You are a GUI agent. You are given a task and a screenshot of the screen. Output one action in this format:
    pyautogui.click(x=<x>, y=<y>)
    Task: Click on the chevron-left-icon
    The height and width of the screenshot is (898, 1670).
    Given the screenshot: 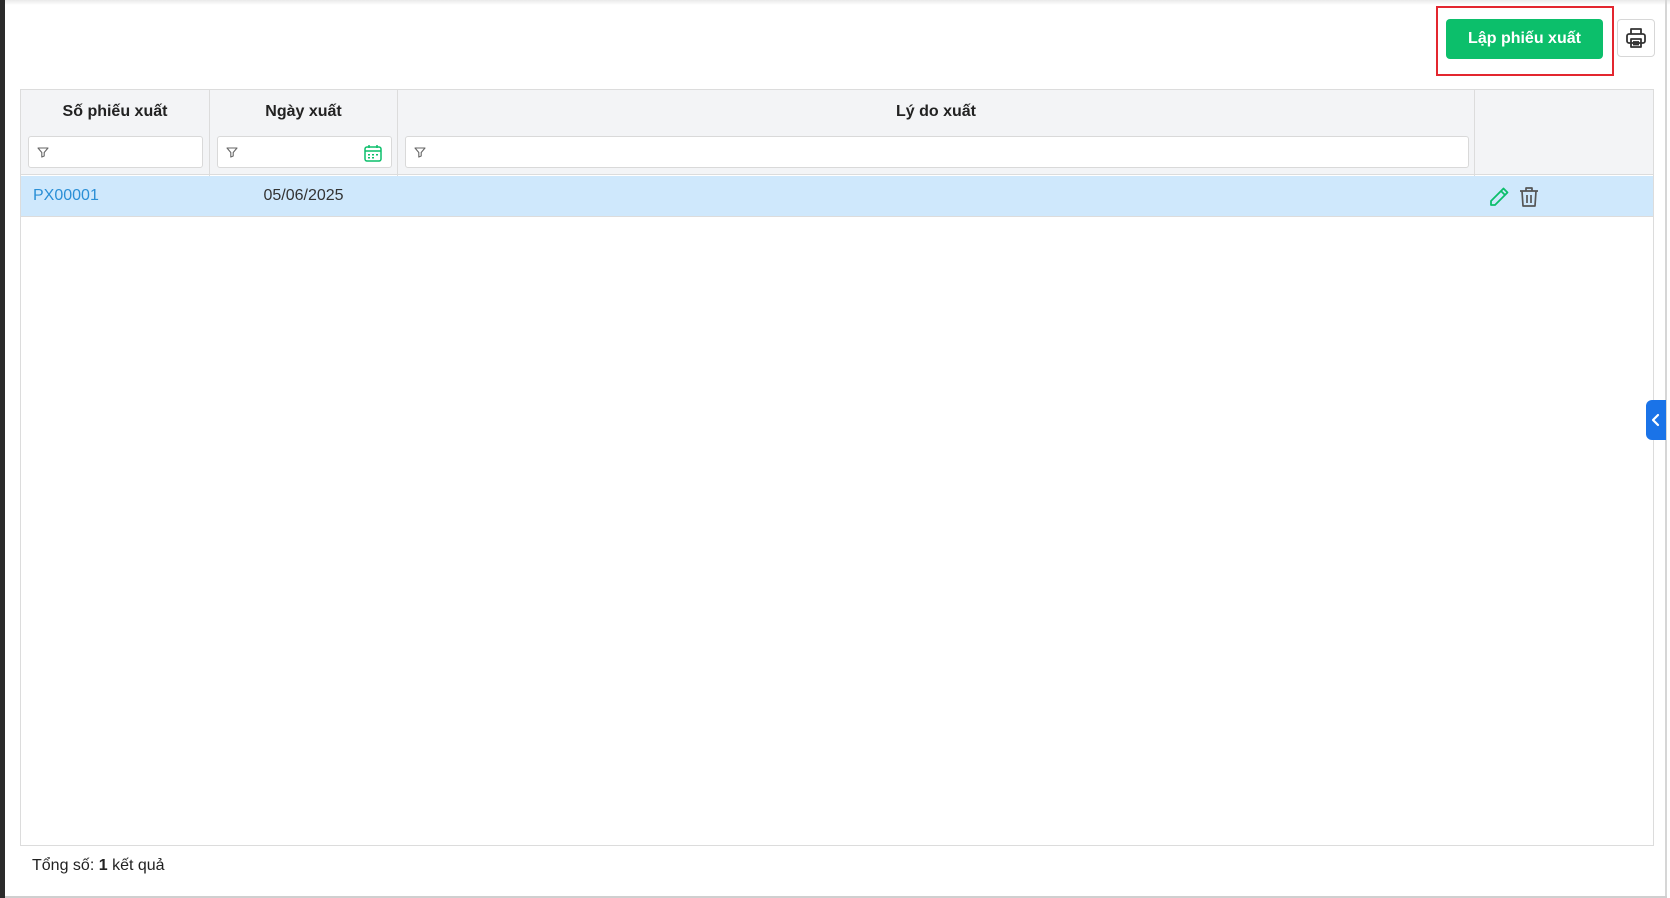 What is the action you would take?
    pyautogui.click(x=1655, y=420)
    